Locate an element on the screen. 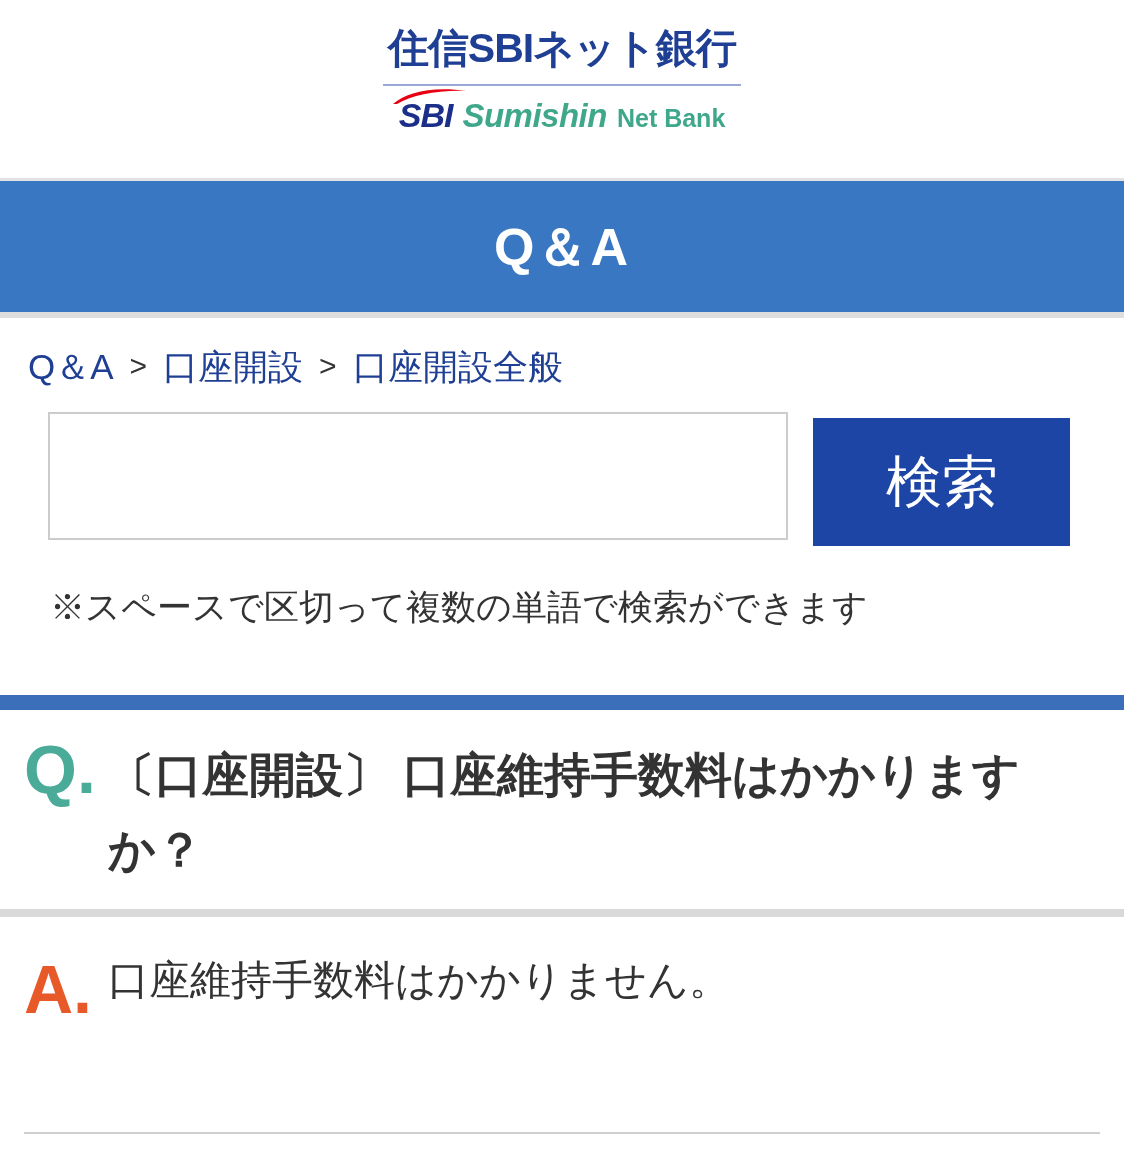 The width and height of the screenshot is (1124, 1149). logo-suffix-text: Net Bank is located at coordinates (671, 118).